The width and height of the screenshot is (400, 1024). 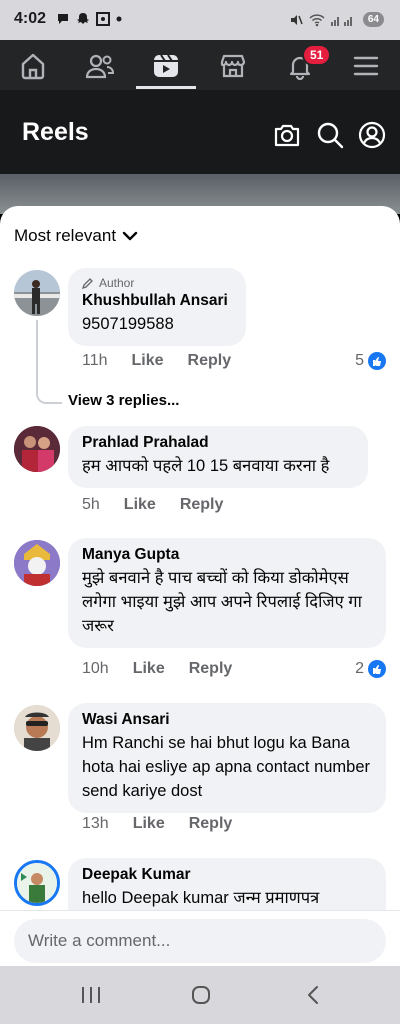 What do you see at coordinates (95, 823) in the screenshot?
I see `comment-time: 13h` at bounding box center [95, 823].